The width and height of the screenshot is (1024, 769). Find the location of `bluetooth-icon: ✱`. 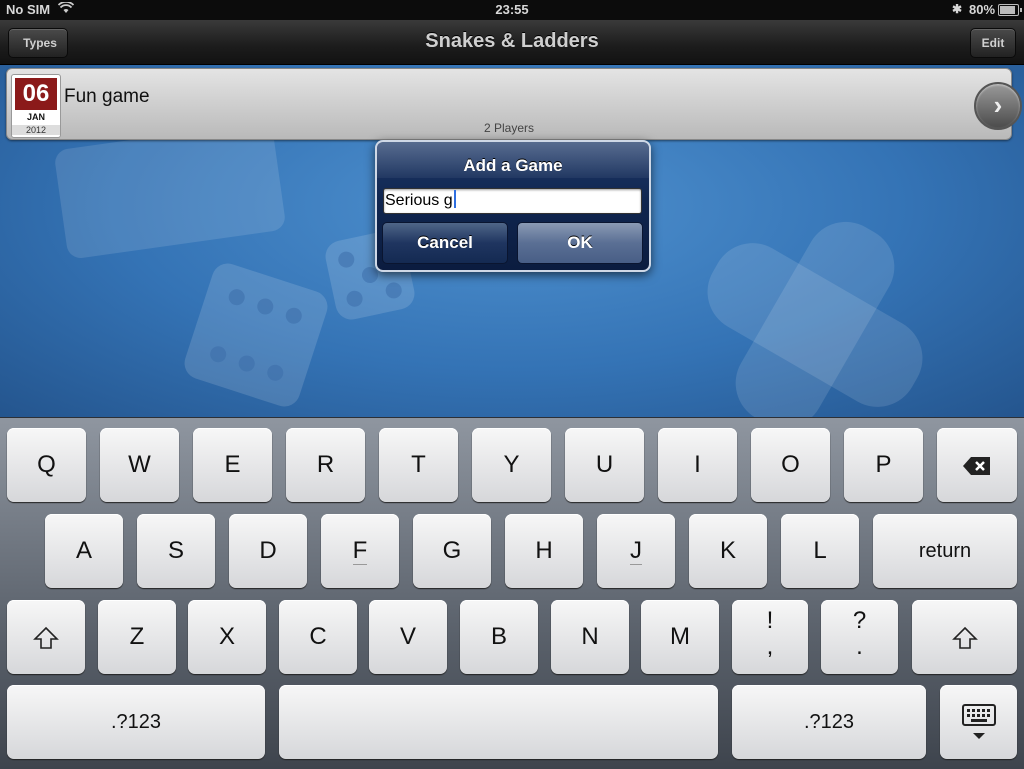

bluetooth-icon: ✱ is located at coordinates (957, 9).